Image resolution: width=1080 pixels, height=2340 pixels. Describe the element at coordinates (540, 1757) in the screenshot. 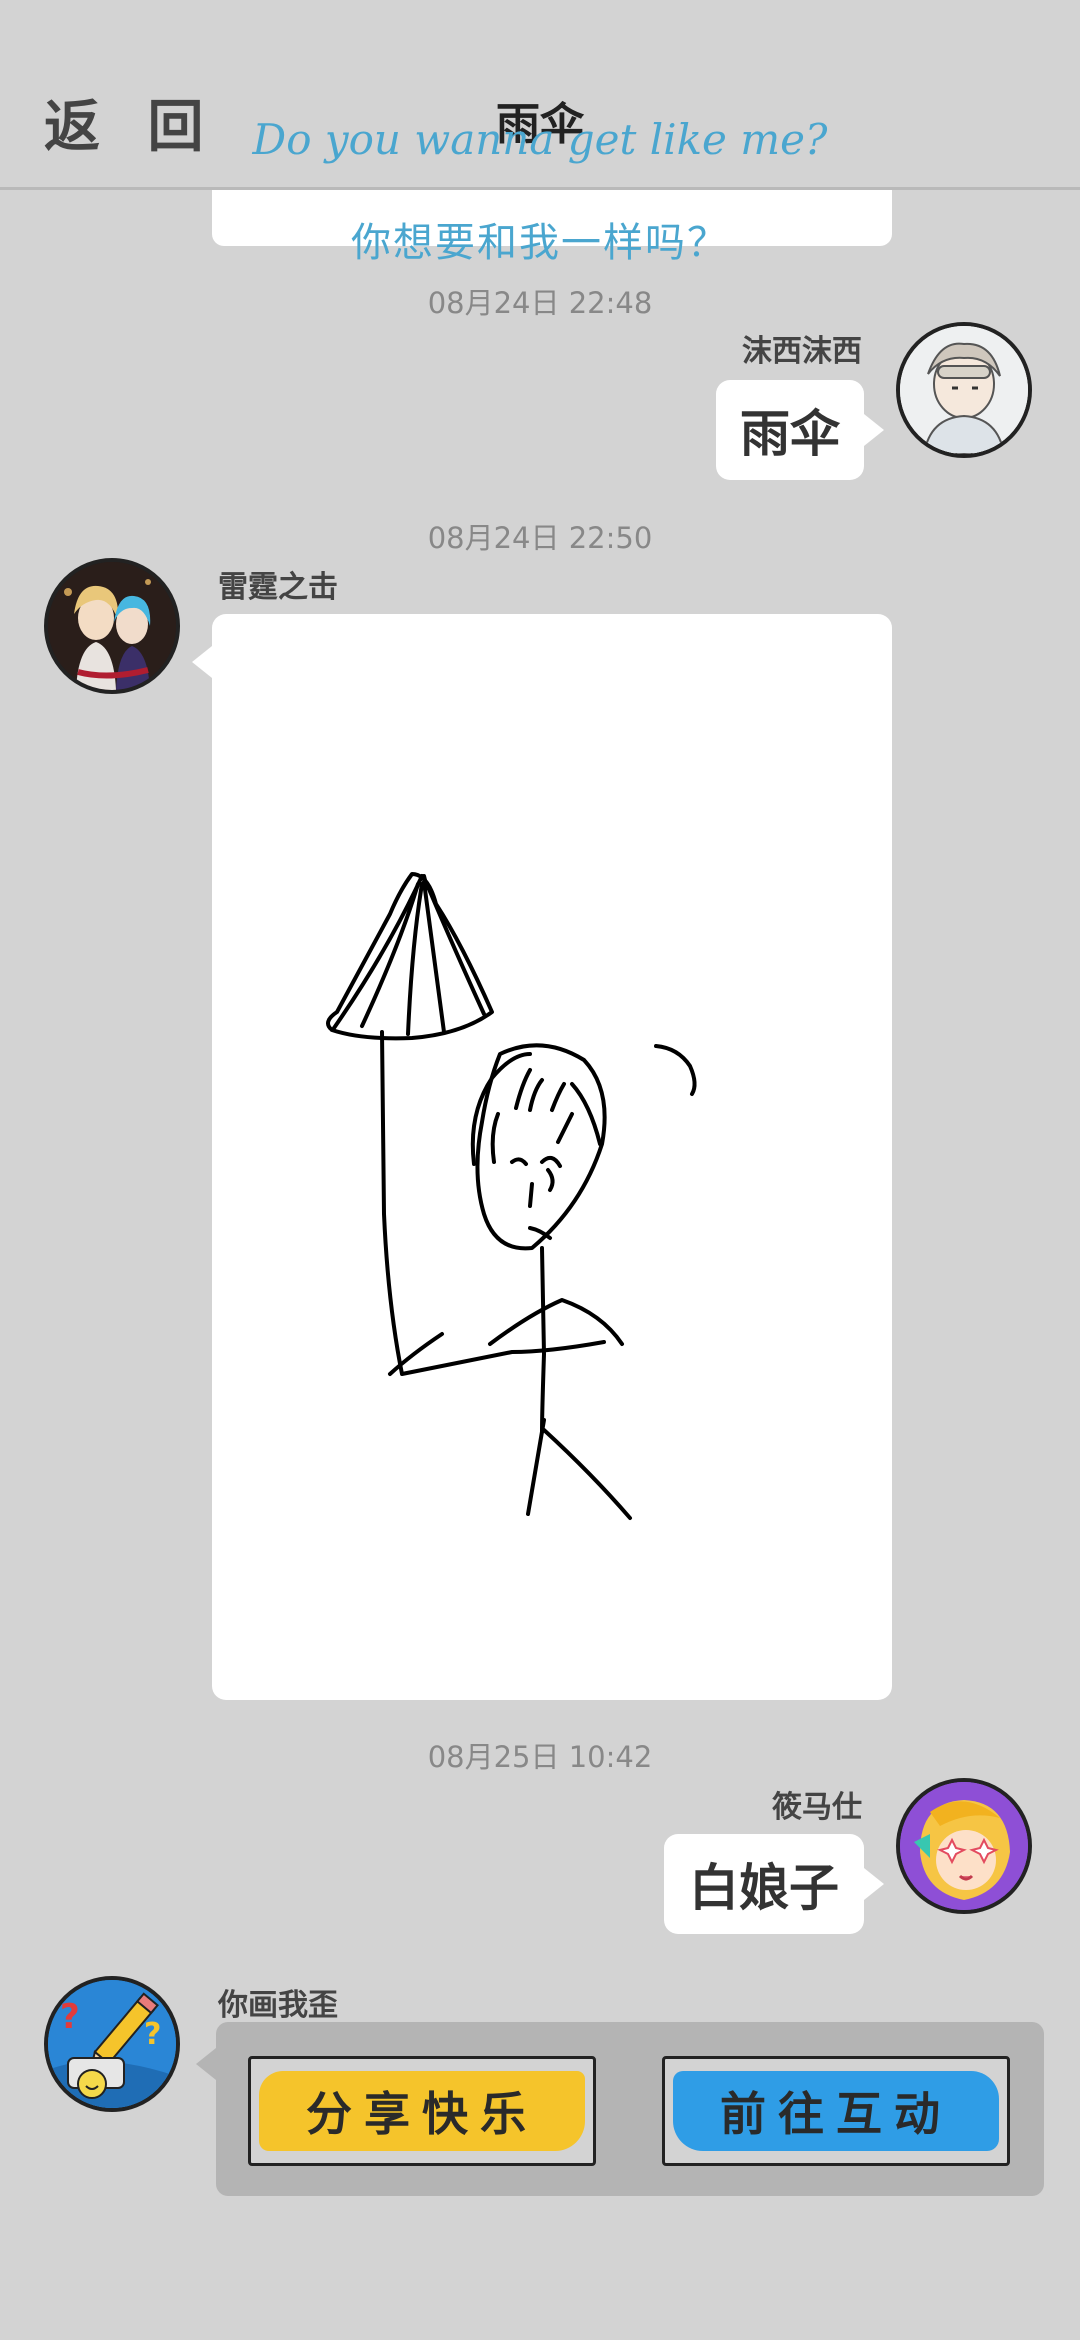

I see `timestamp: 08月25日 10:42` at that location.